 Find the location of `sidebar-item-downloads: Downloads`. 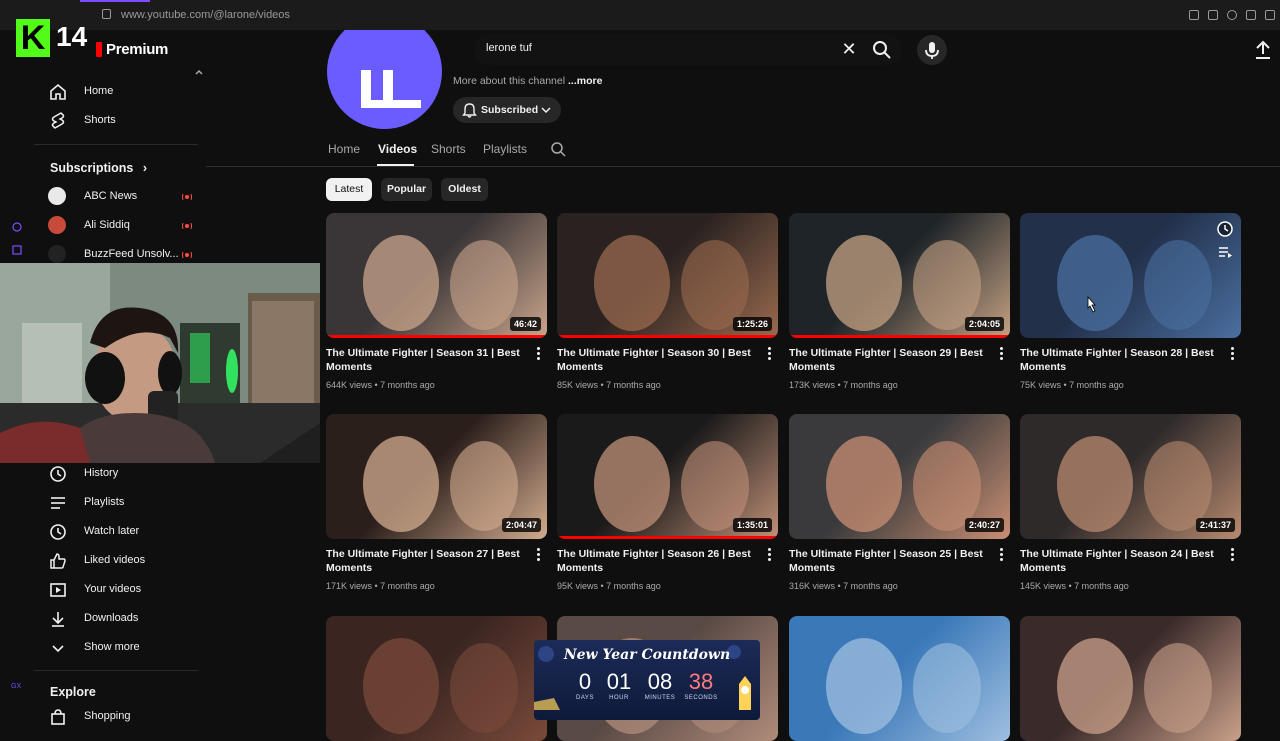

sidebar-item-downloads: Downloads is located at coordinates (123, 619).